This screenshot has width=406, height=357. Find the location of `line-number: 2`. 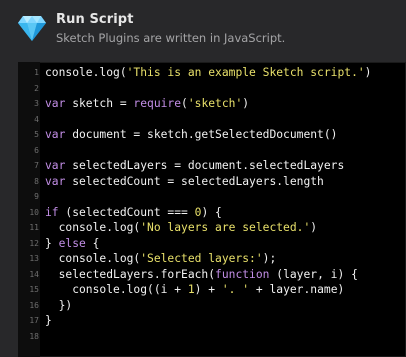

line-number: 2 is located at coordinates (36, 88).